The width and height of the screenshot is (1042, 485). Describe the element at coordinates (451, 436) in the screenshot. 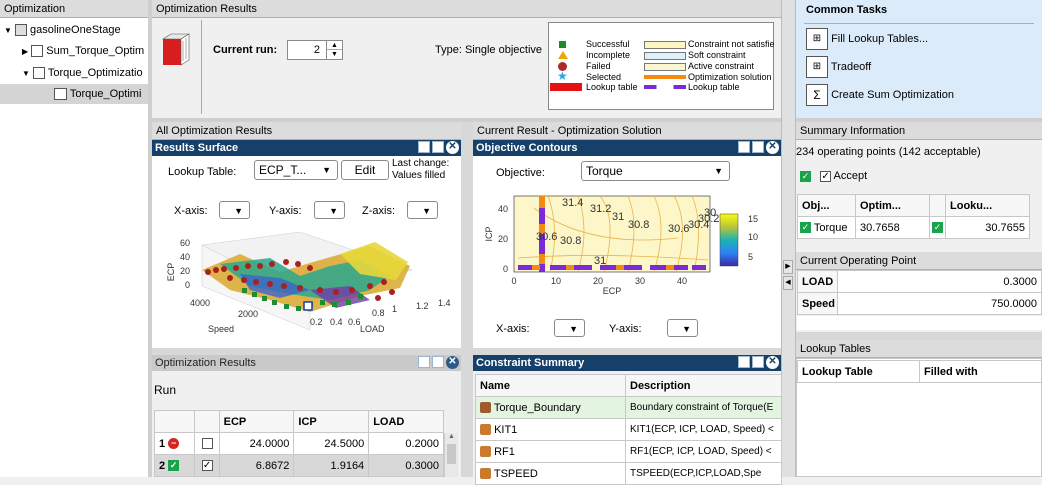

I see `scroll-up-icon: ▲` at that location.